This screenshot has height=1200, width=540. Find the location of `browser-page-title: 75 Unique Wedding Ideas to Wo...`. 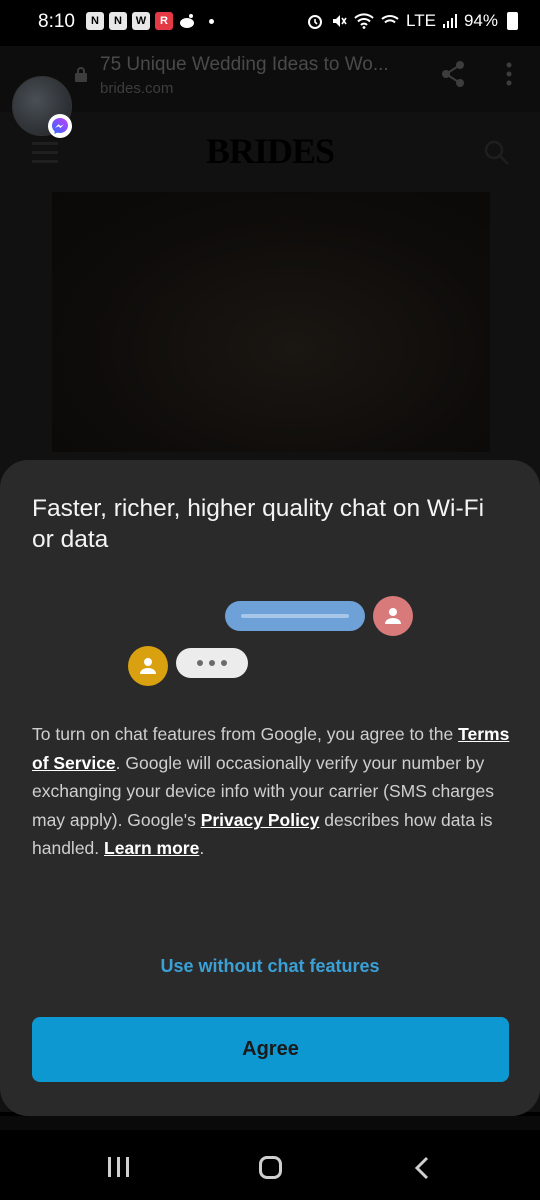

browser-page-title: 75 Unique Wedding Ideas to Wo... is located at coordinates (260, 65).